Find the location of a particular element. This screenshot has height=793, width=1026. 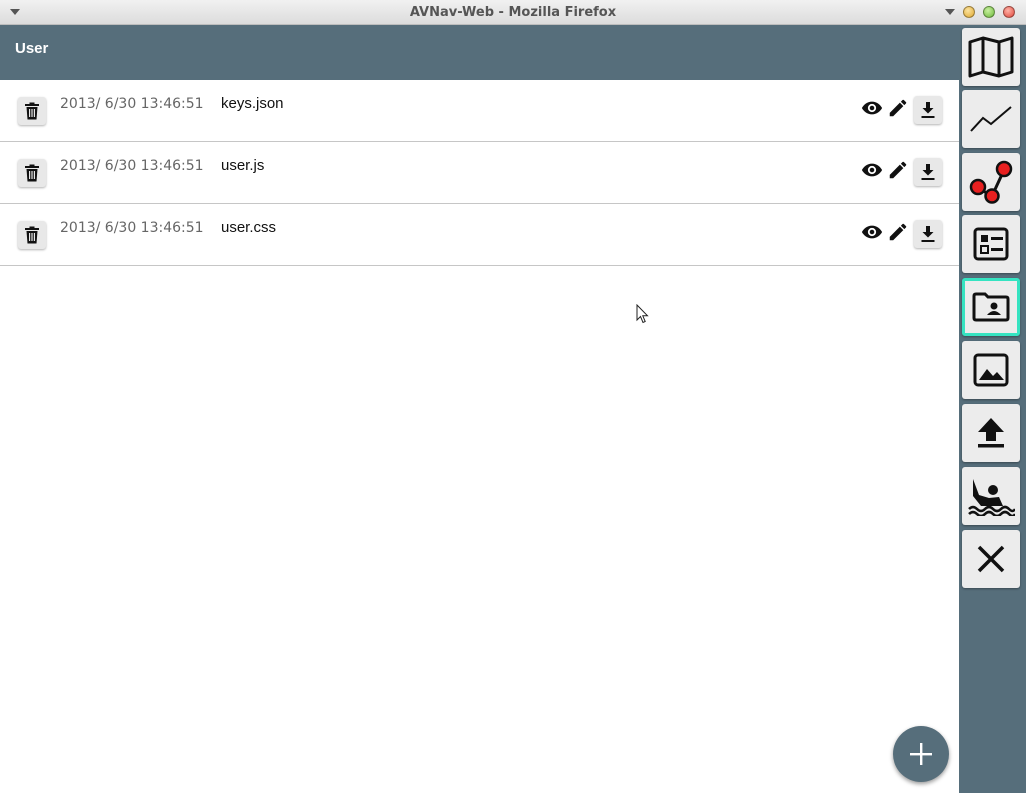

mob-icon is located at coordinates (991, 497).